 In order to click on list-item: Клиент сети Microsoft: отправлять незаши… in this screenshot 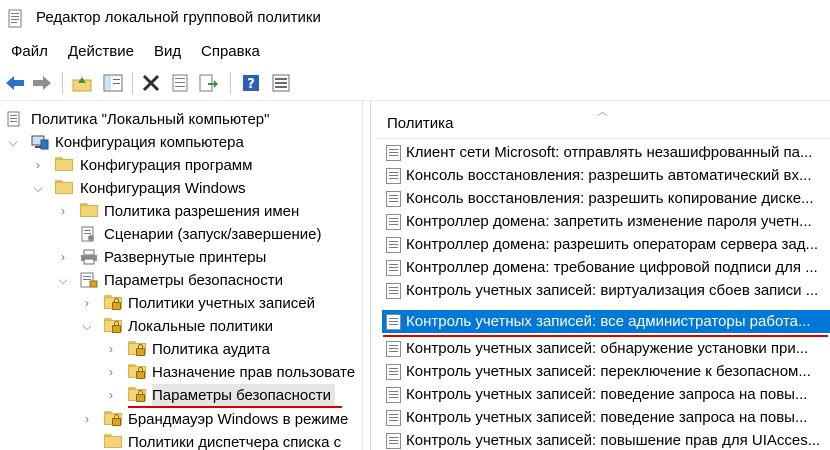, I will do `click(602, 152)`.